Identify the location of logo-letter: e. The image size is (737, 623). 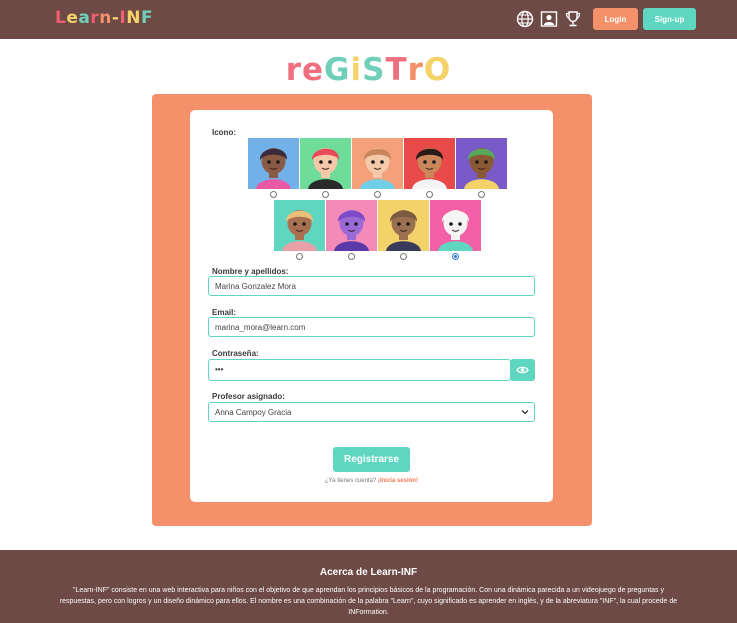
(72, 18).